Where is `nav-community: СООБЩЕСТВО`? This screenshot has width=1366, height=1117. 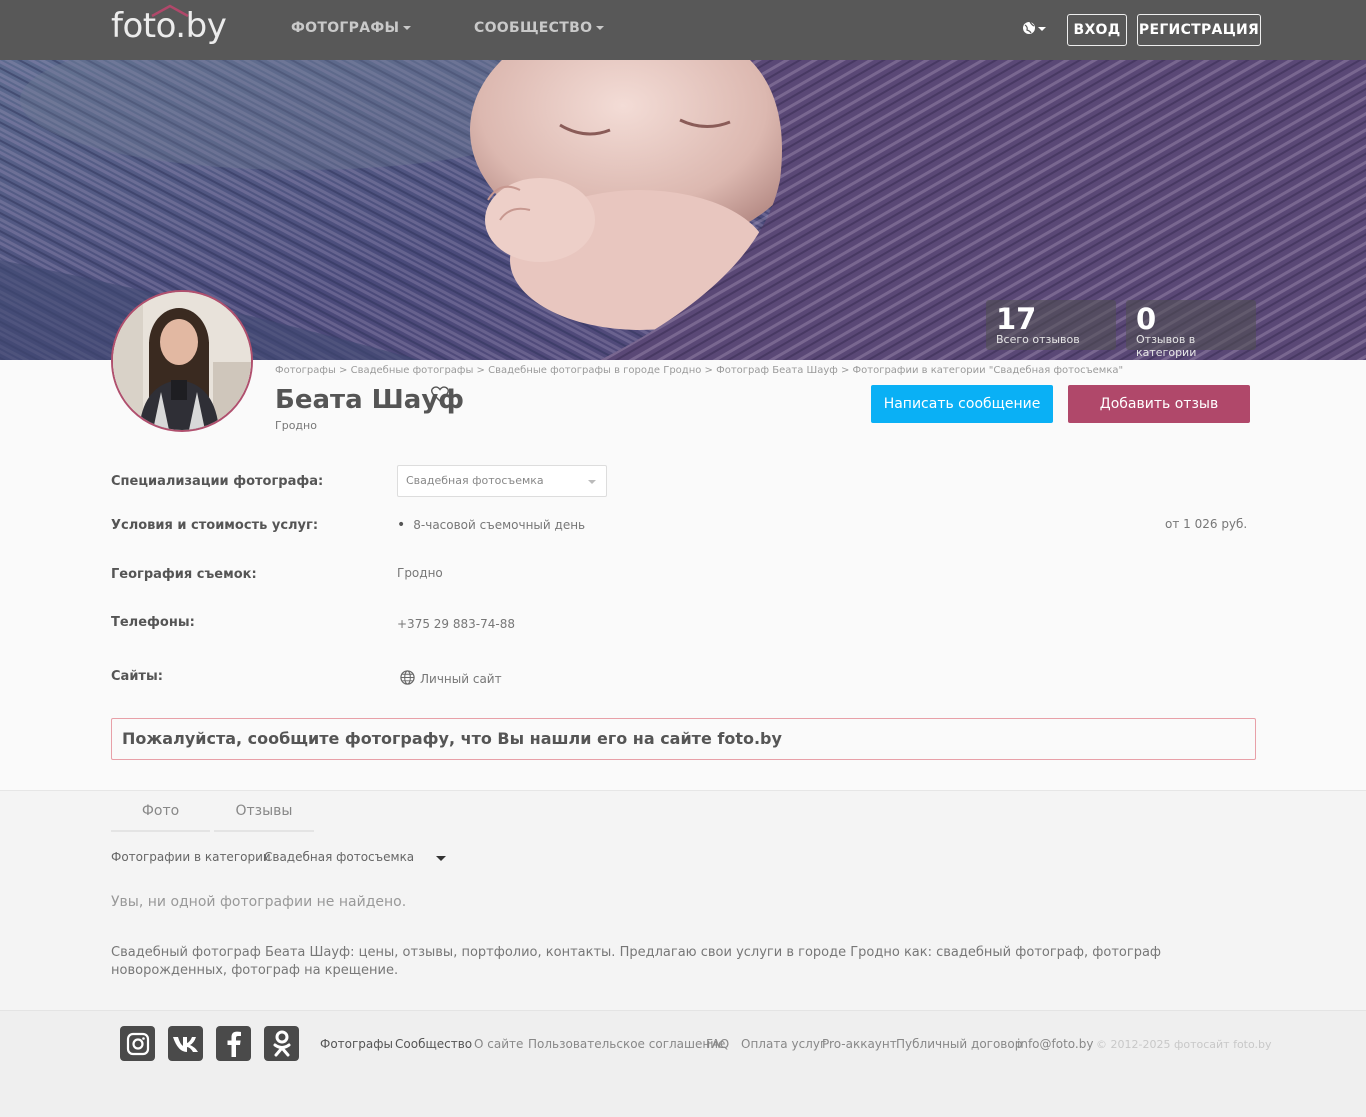 nav-community: СООБЩЕСТВО is located at coordinates (539, 28).